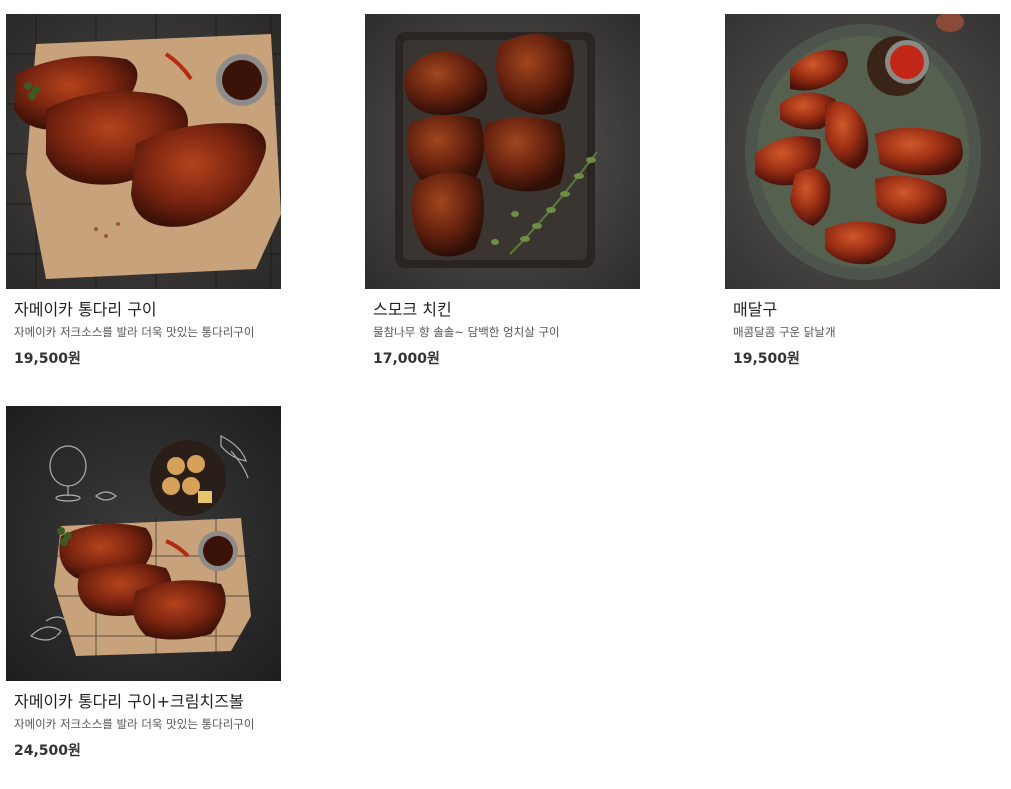  What do you see at coordinates (466, 332) in the screenshot?
I see `product-description: 물참나무 향 솔솔~ 담백한 엉치살 구이` at bounding box center [466, 332].